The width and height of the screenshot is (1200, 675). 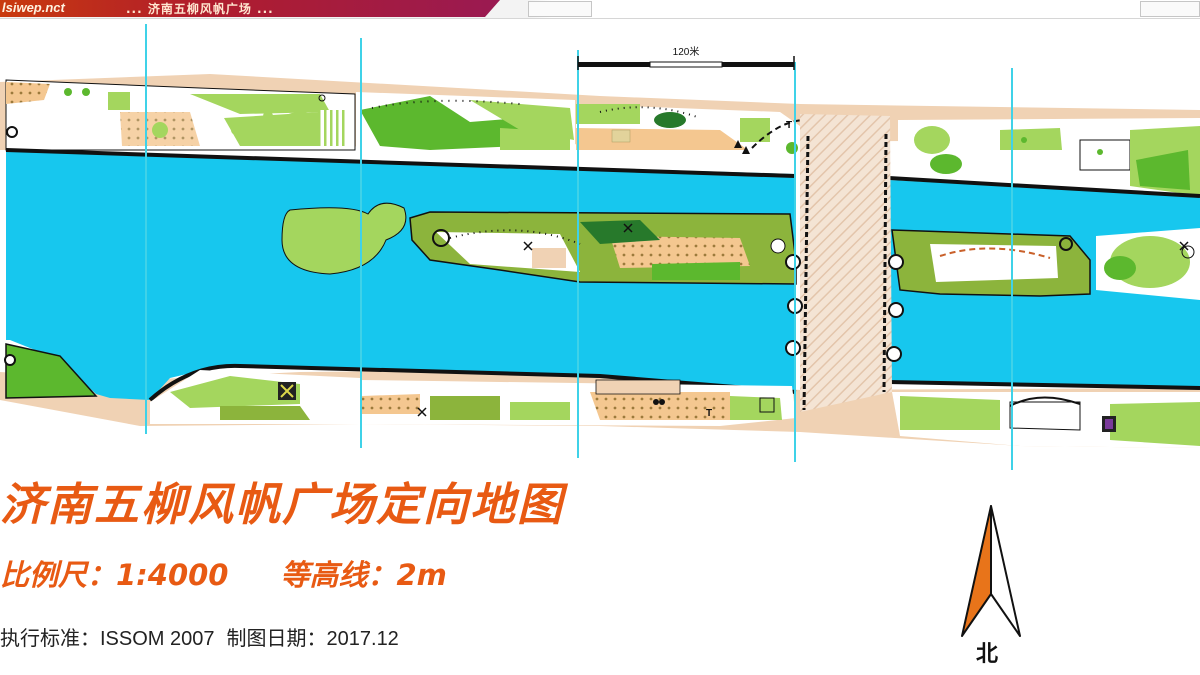 I want to click on scale-info: 比例尺：1:4000 等高线：2m, so click(x=223, y=573).